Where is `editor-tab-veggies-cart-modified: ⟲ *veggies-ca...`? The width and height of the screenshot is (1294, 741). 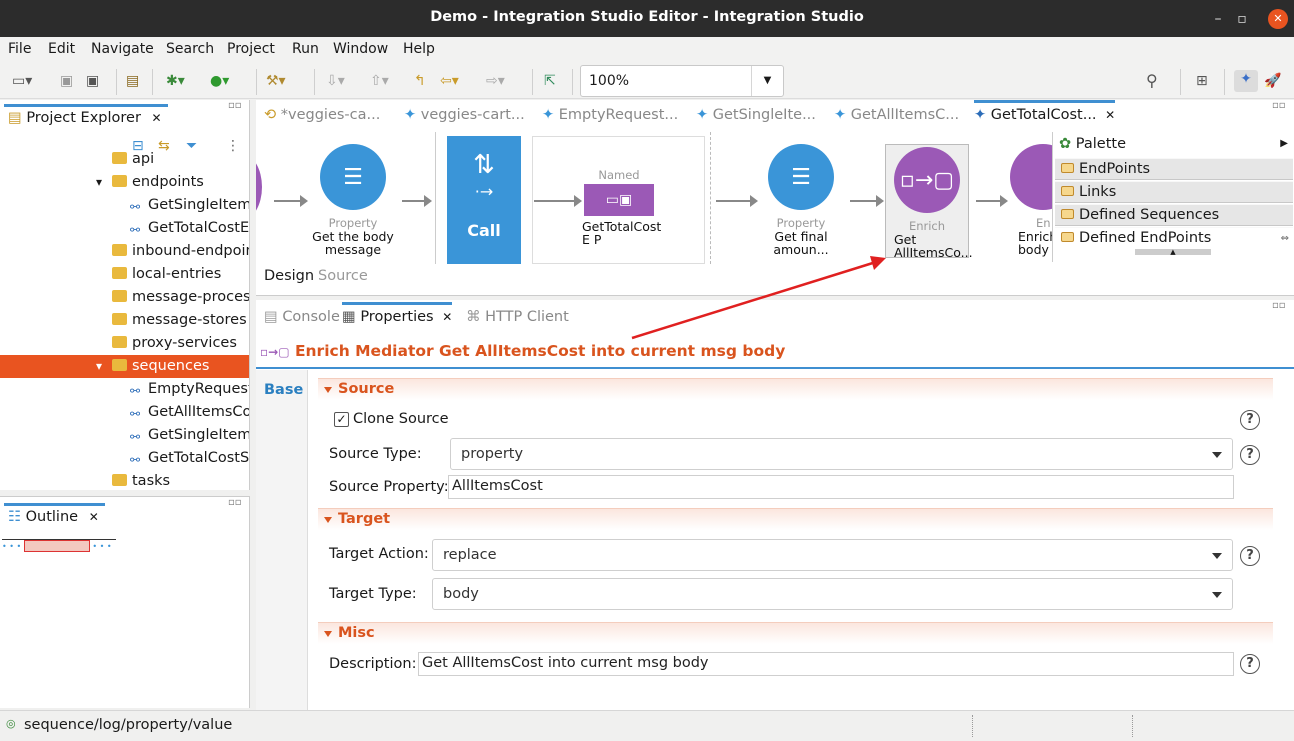
editor-tab-veggies-cart-modified: ⟲ *veggies-ca... is located at coordinates (322, 115).